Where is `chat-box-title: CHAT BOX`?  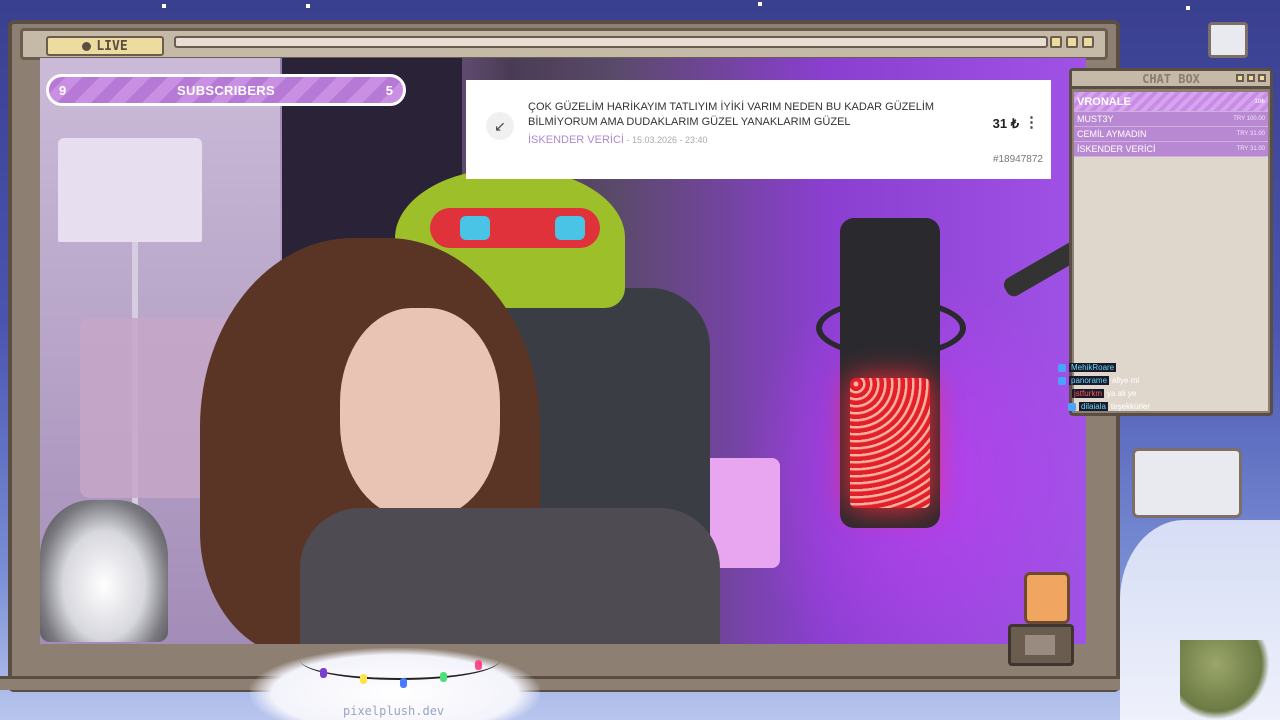
chat-box-title: CHAT BOX is located at coordinates (1171, 78).